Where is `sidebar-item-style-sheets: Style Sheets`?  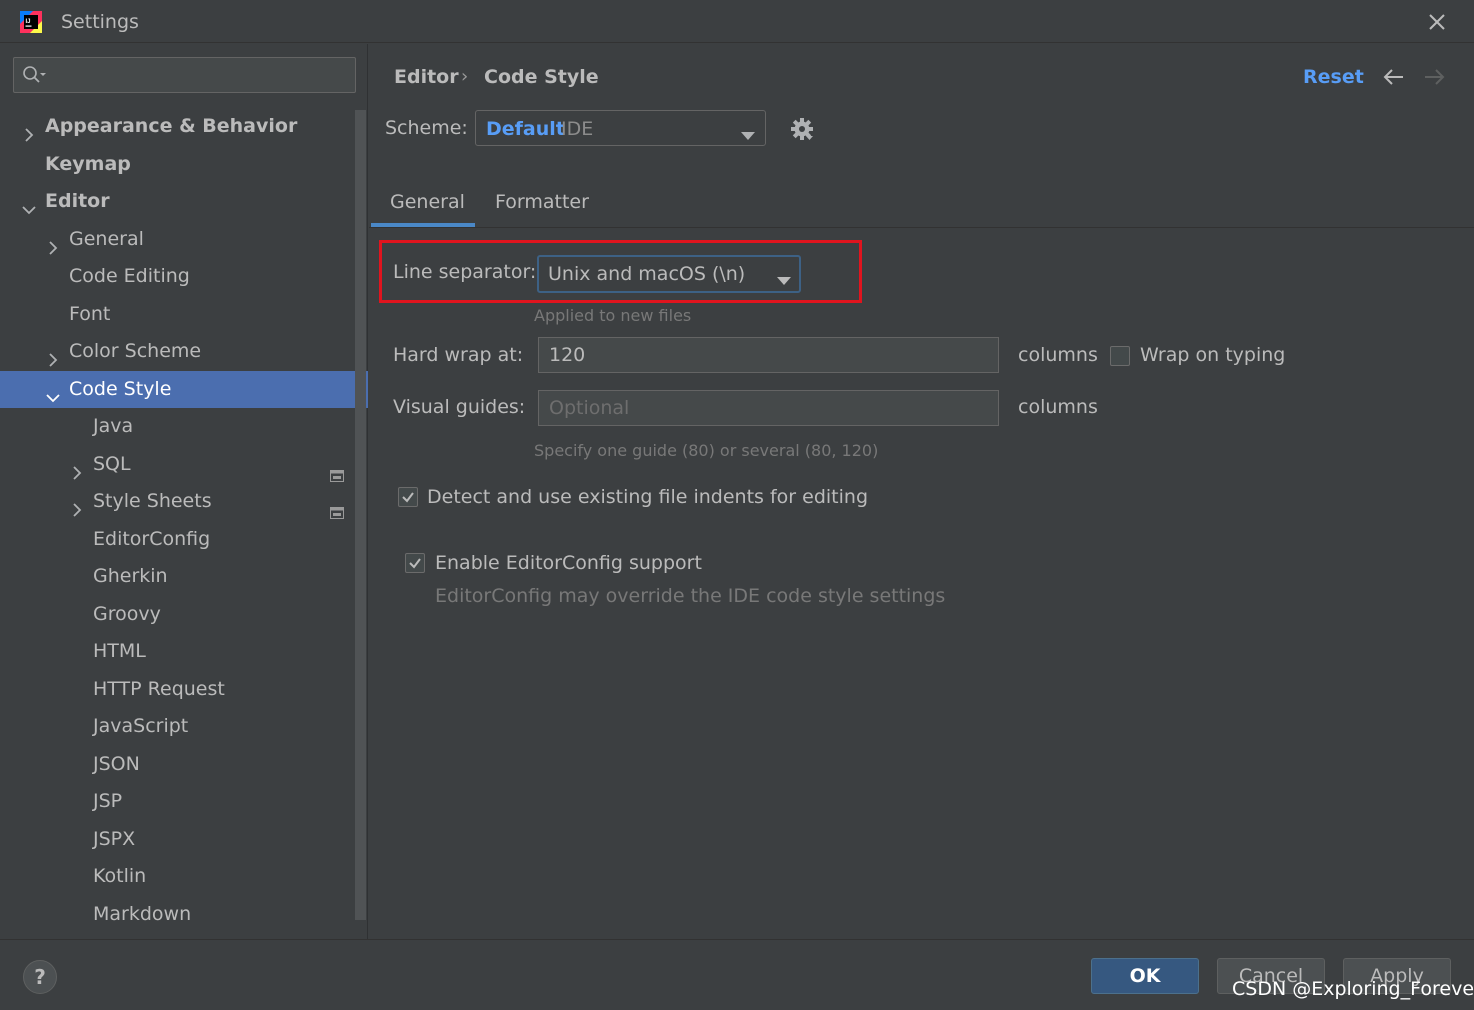 sidebar-item-style-sheets: Style Sheets is located at coordinates (177, 502).